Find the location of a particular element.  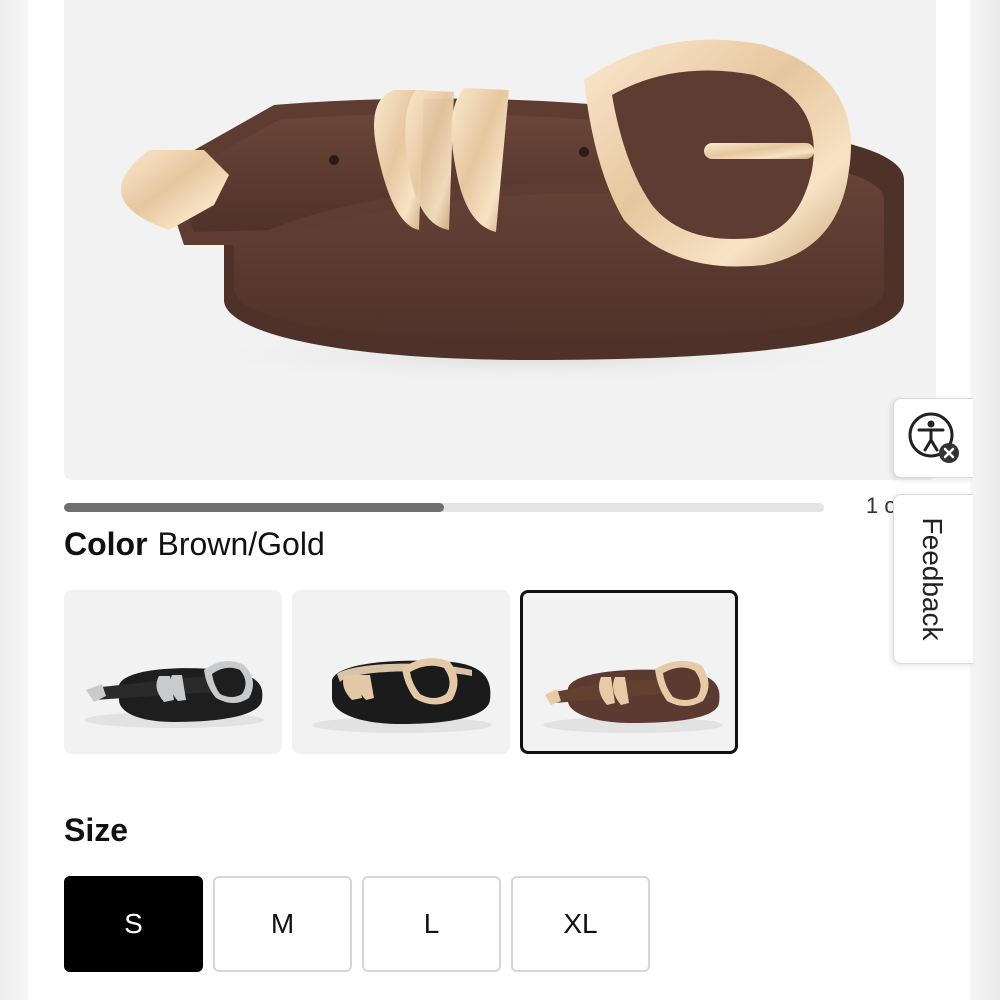

page-edge-left is located at coordinates (14, 500).